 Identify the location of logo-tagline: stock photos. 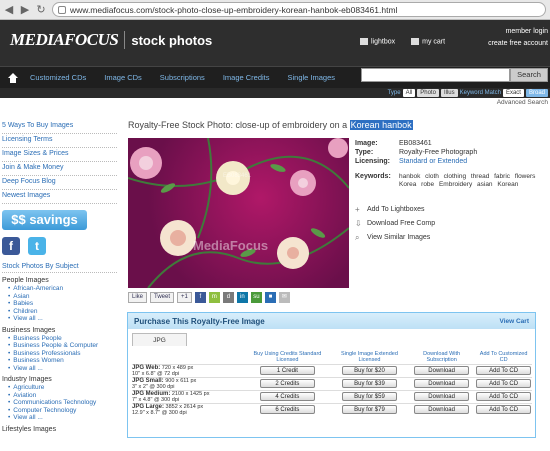
(172, 40).